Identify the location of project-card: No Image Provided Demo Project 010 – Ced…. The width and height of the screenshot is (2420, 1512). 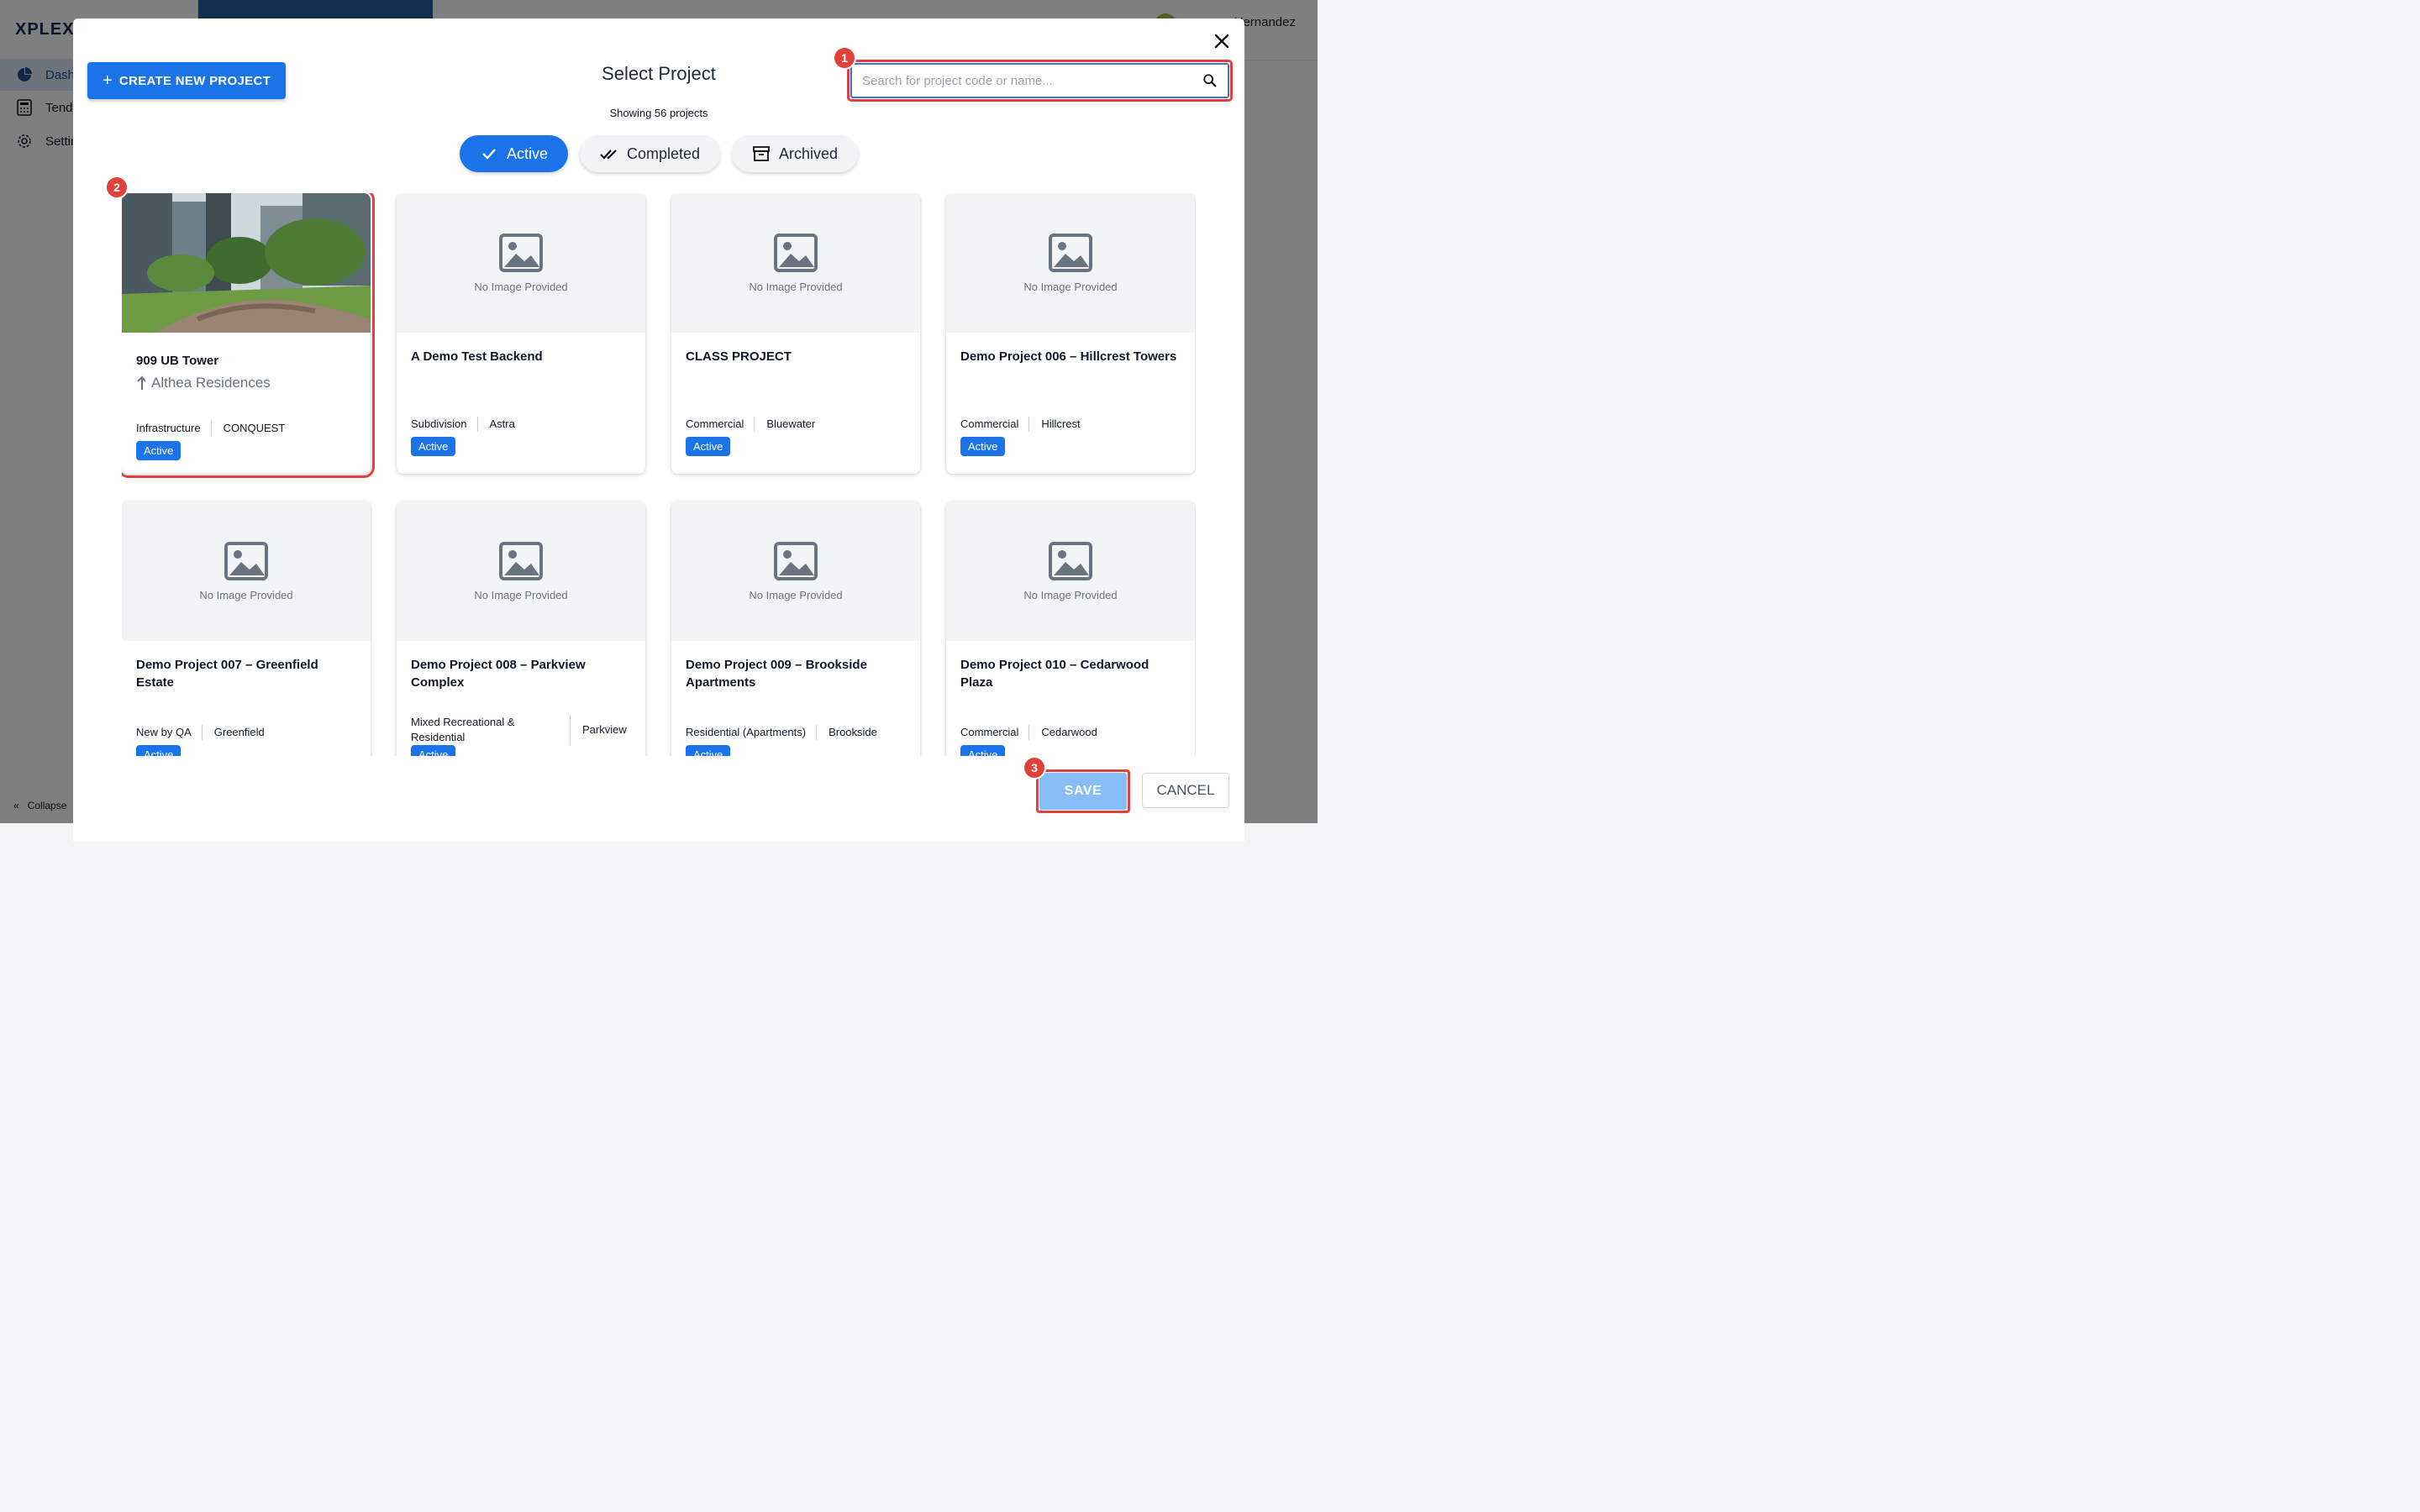
(1071, 628).